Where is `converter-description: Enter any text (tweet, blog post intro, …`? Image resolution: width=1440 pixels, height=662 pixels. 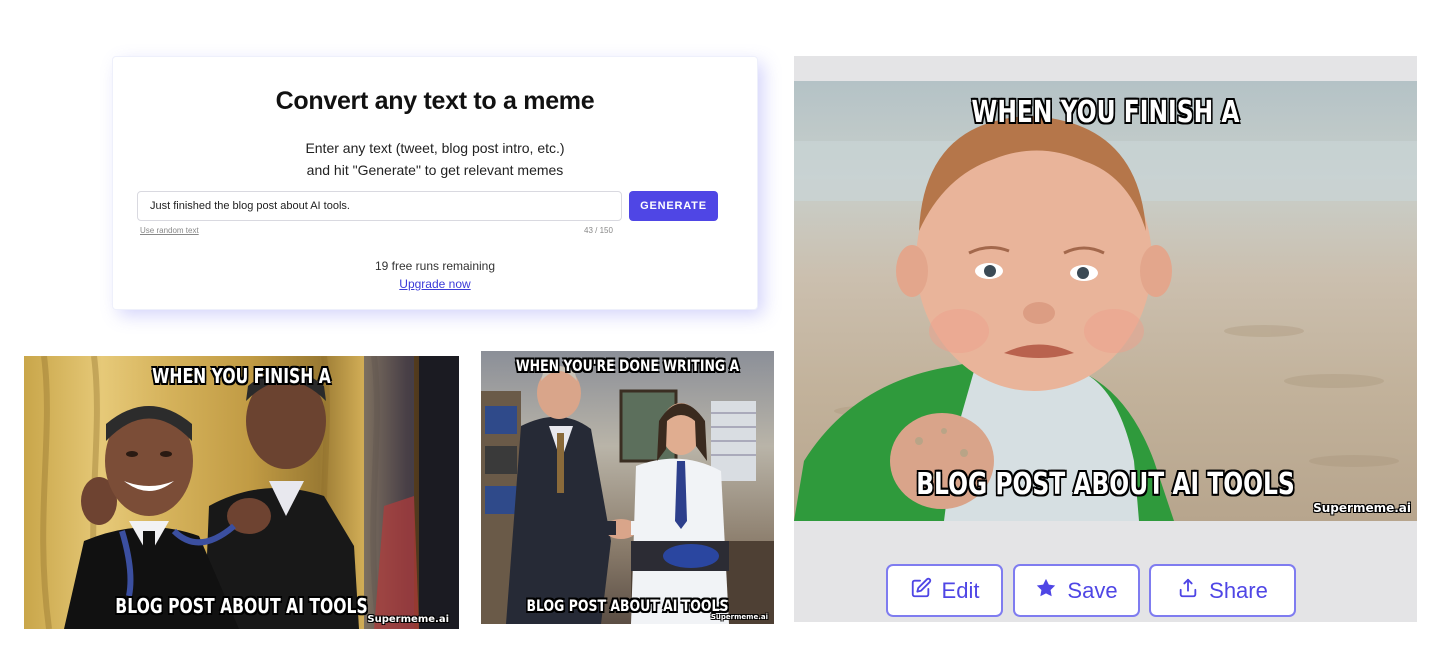 converter-description: Enter any text (tweet, blog post intro, … is located at coordinates (435, 159).